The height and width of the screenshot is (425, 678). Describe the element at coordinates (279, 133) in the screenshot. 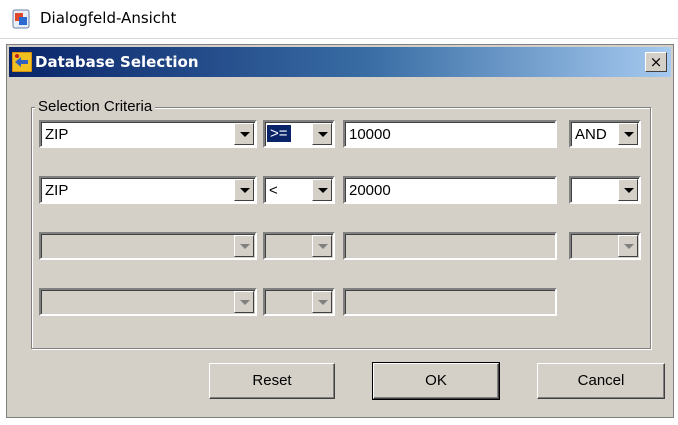

I see `operator-select-1-value: >=` at that location.